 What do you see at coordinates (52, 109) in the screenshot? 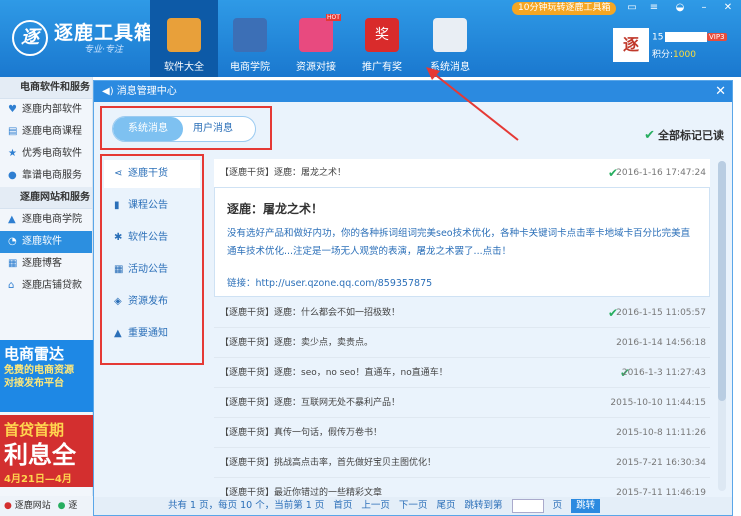
I see `sidebar-item-label: 逐鹿内部软件` at bounding box center [52, 109].